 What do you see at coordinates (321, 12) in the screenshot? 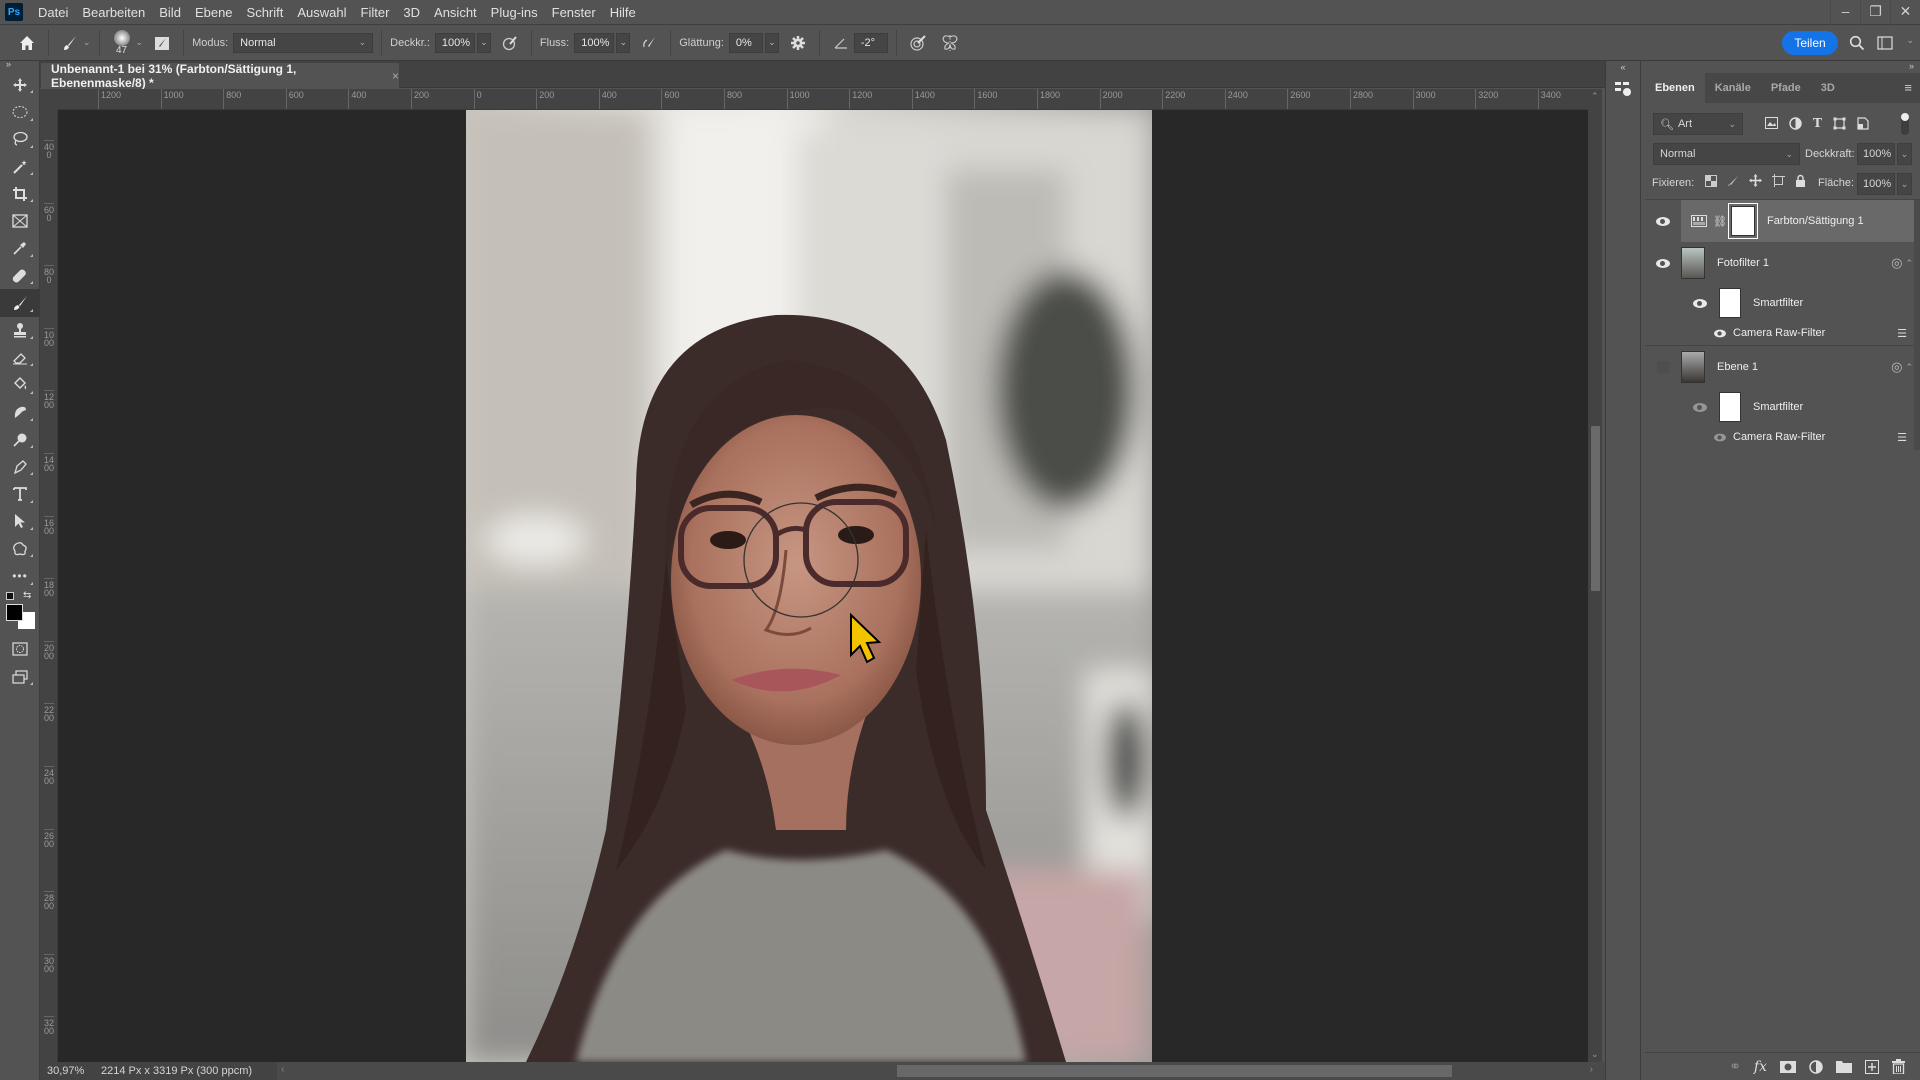
I see `menu-auswahl: Auswahl` at bounding box center [321, 12].